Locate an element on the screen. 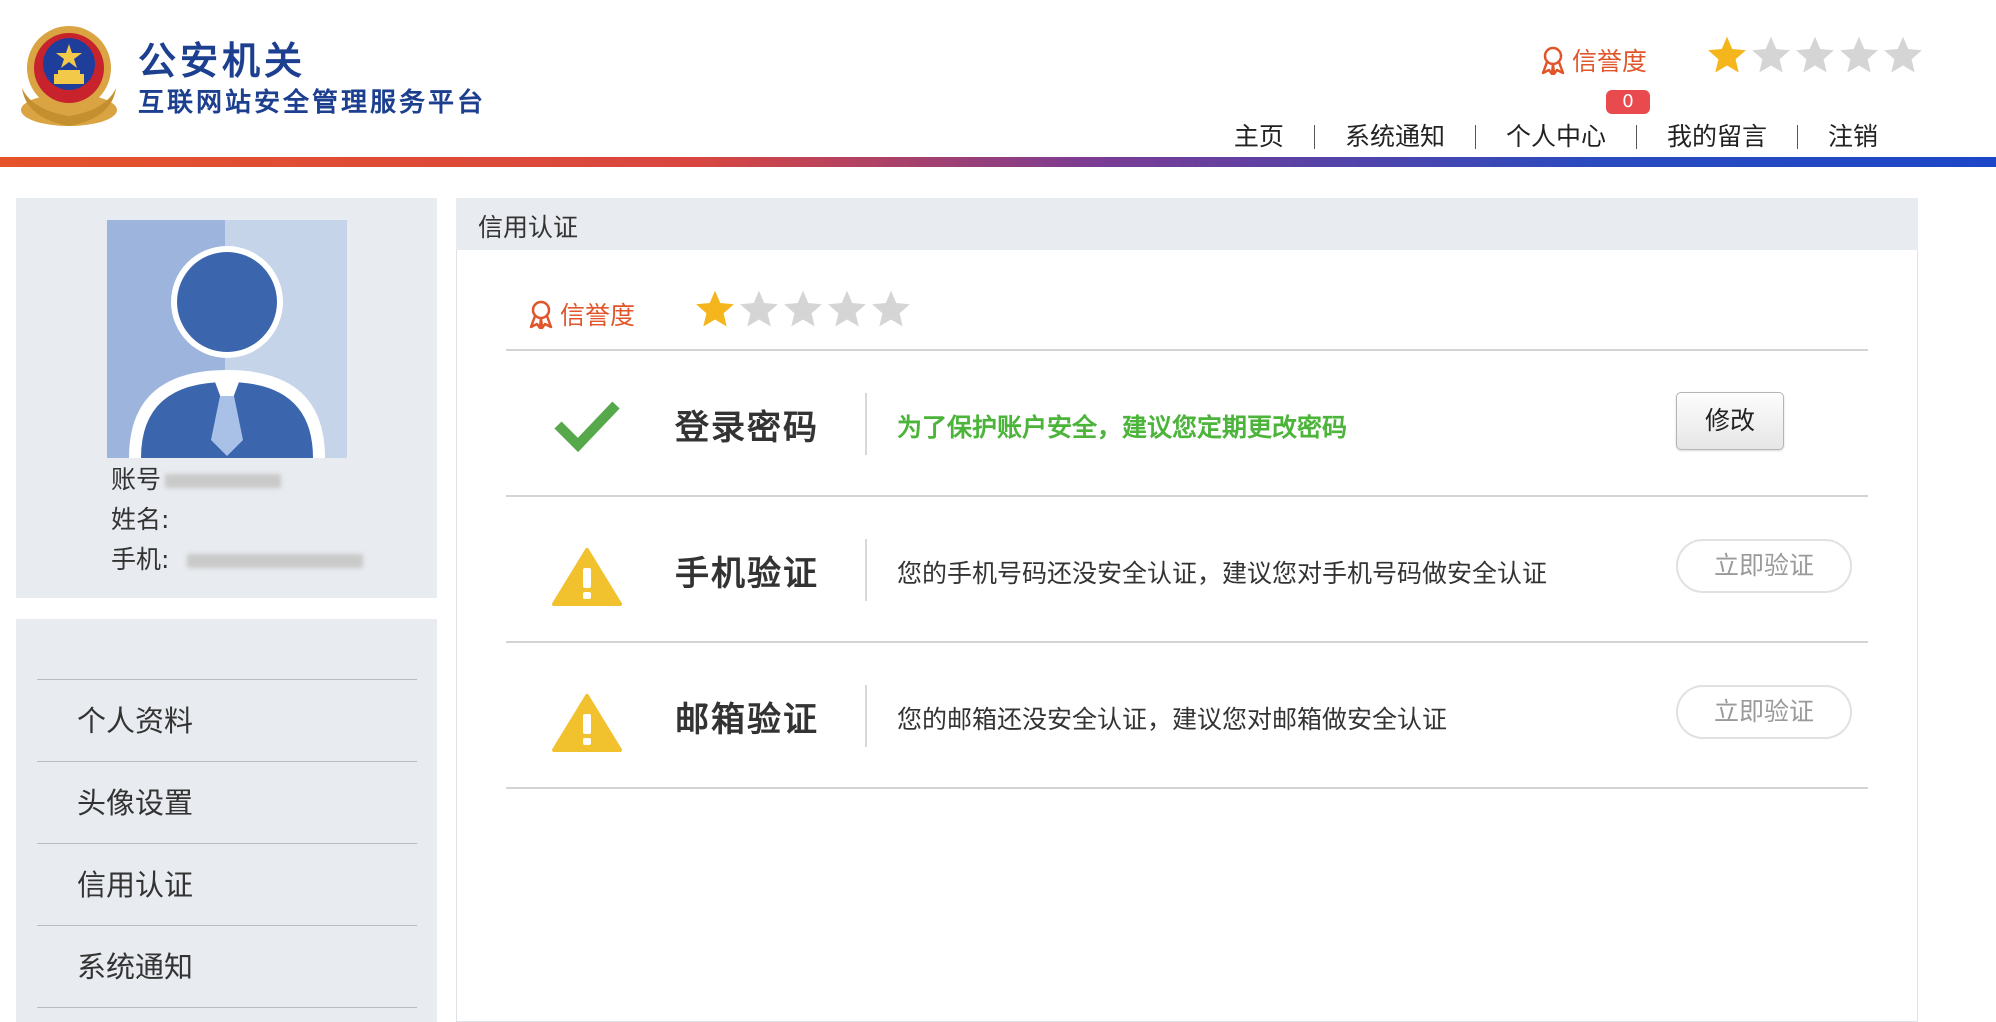  sidebar-menu: 个人资料 头像设置 信用认证 系统通知 is located at coordinates (227, 843).